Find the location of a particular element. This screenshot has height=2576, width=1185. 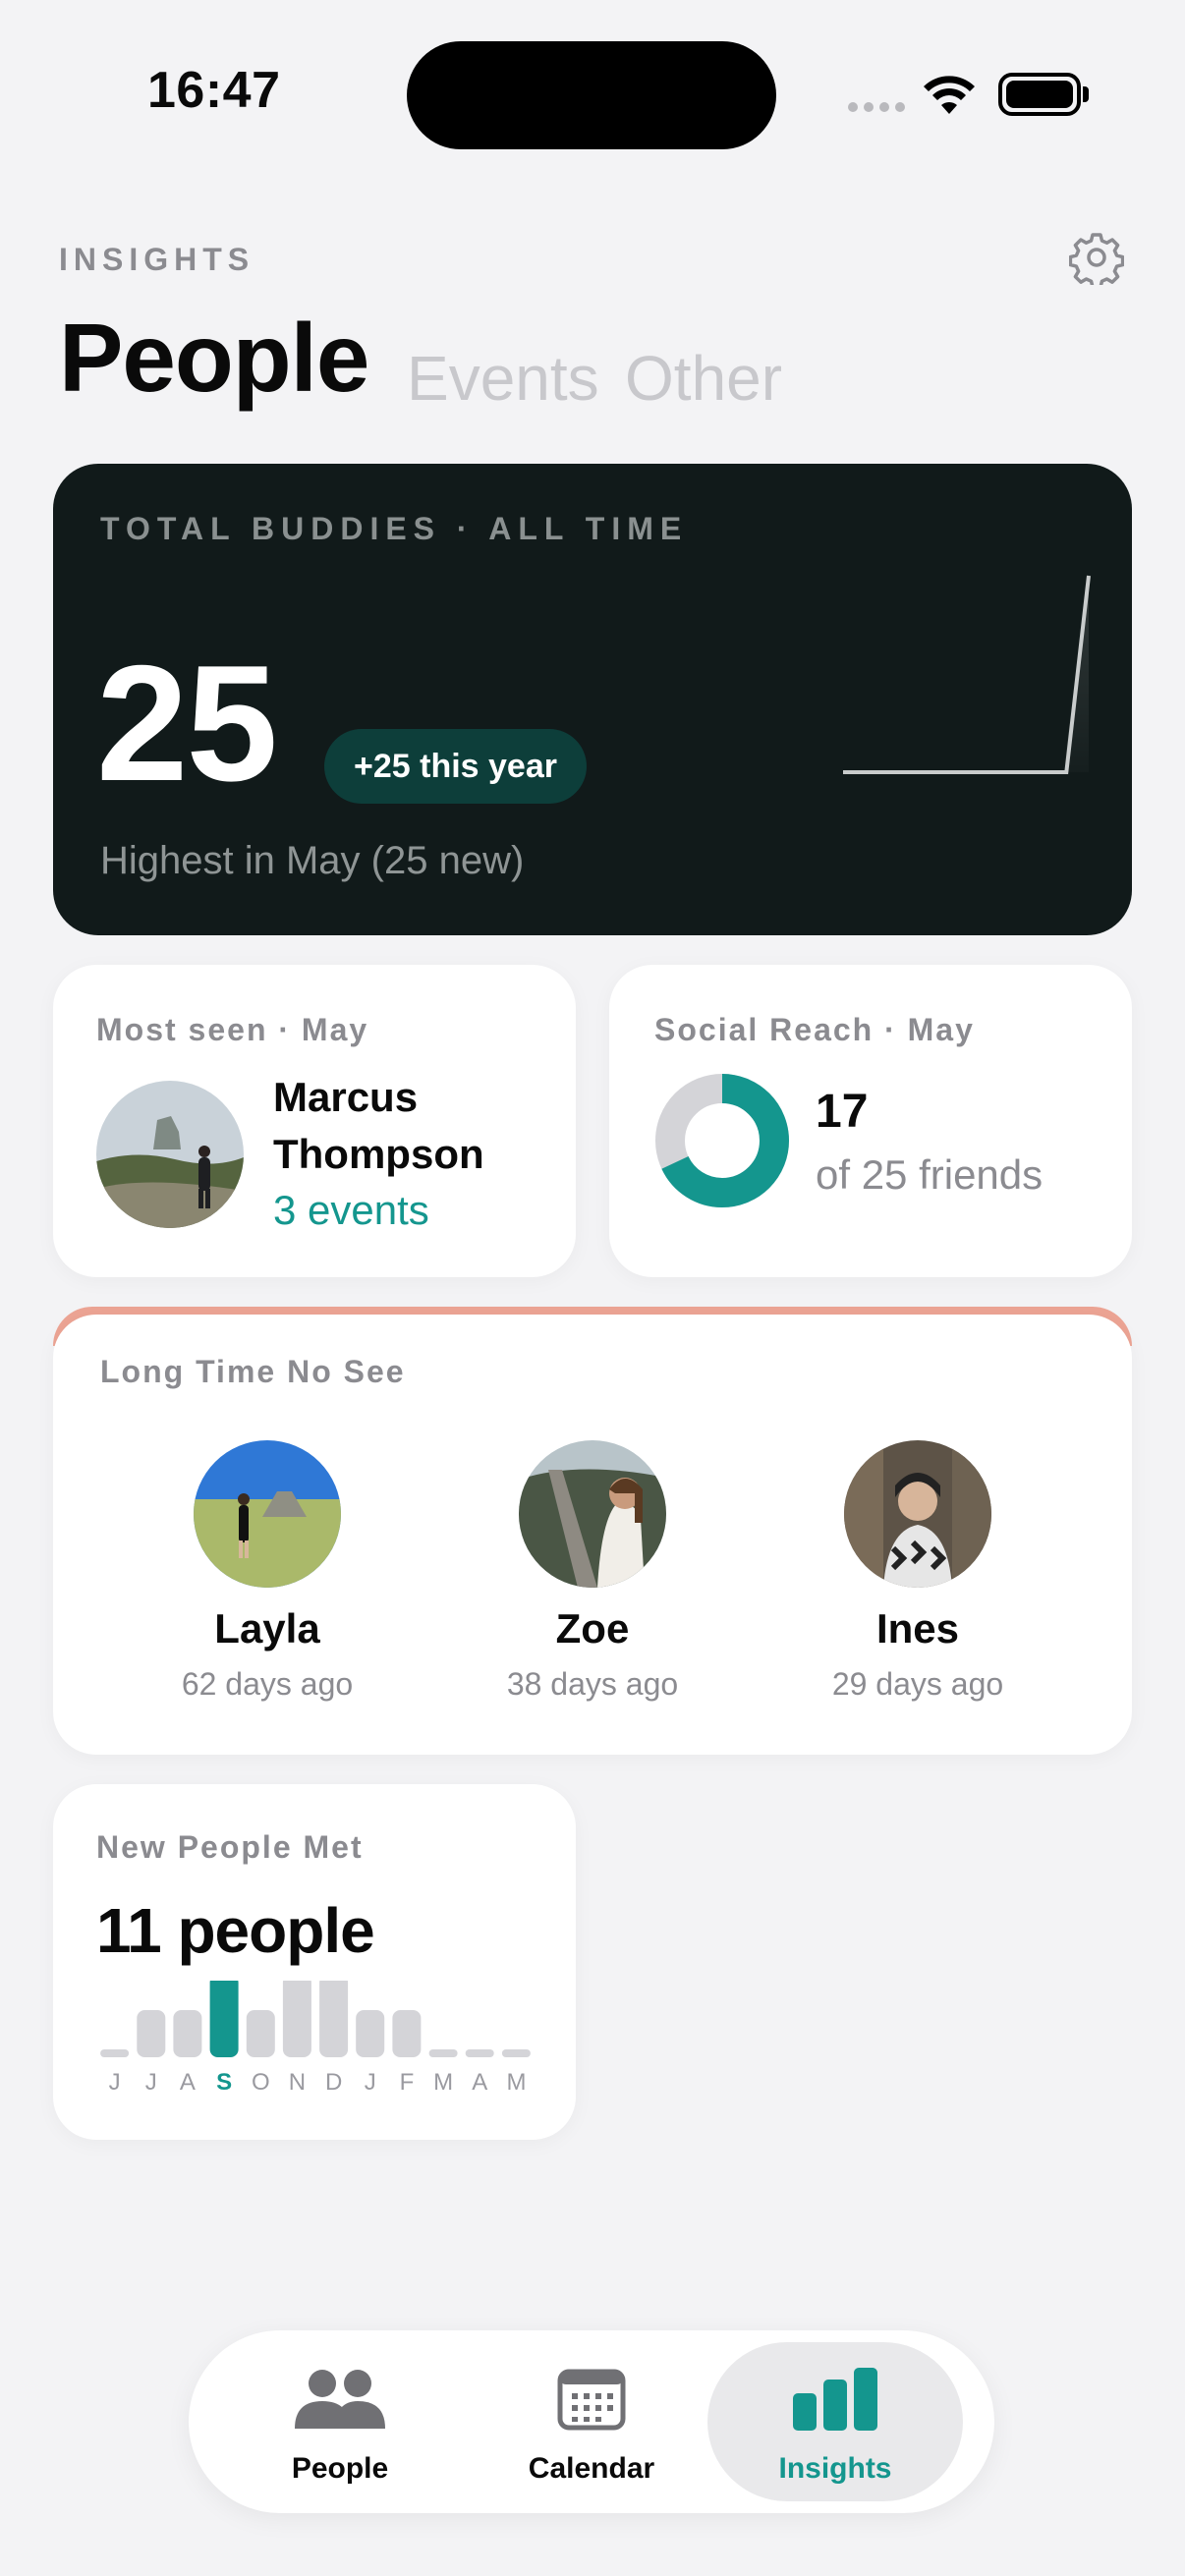

tabbar-insights: Insights is located at coordinates (835, 2421).